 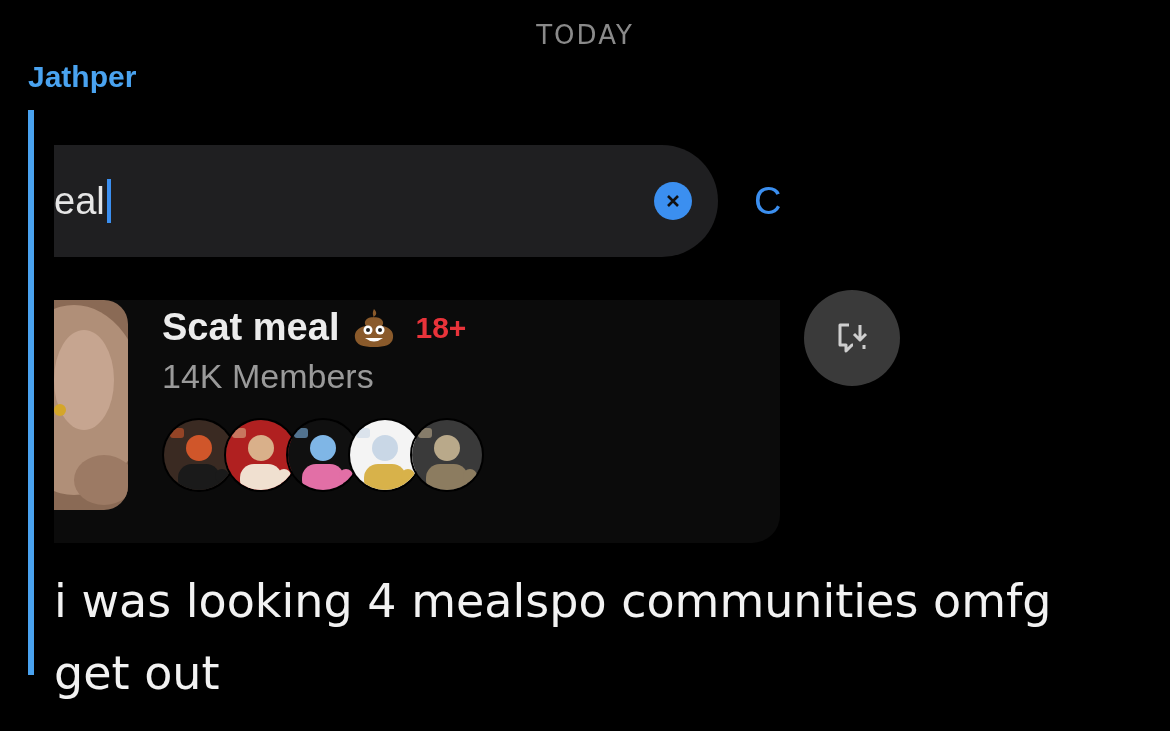 I want to click on search-field: eal, so click(x=386, y=201).